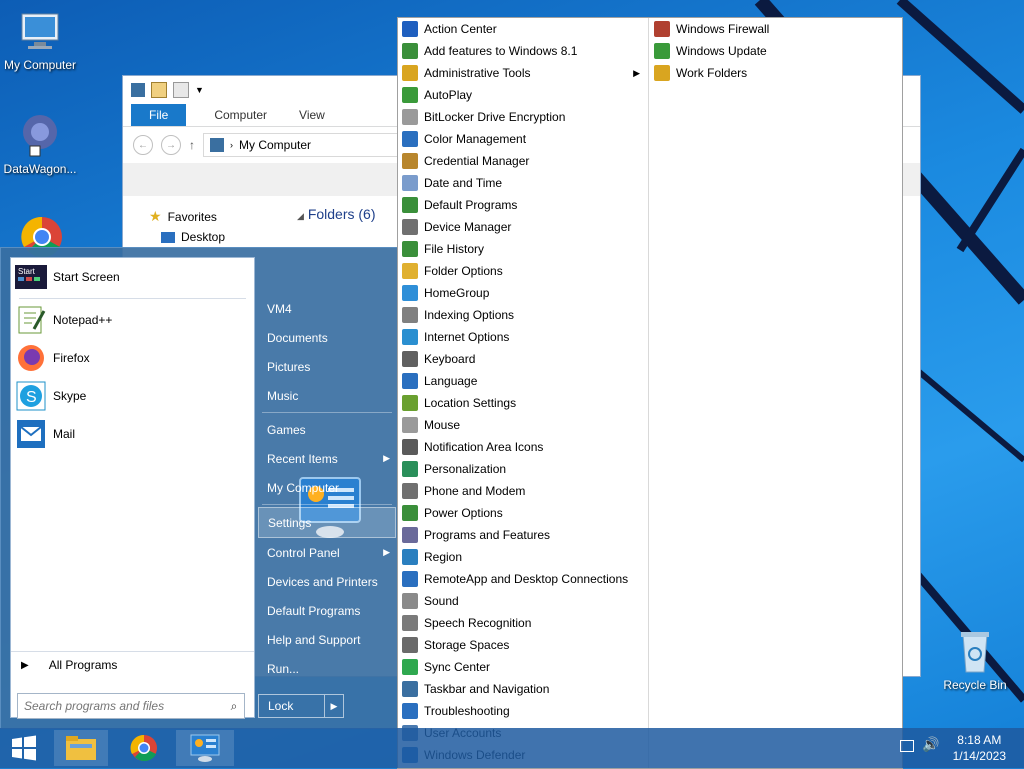  Describe the element at coordinates (193, 237) in the screenshot. I see `nav-desktop: Desktop` at that location.